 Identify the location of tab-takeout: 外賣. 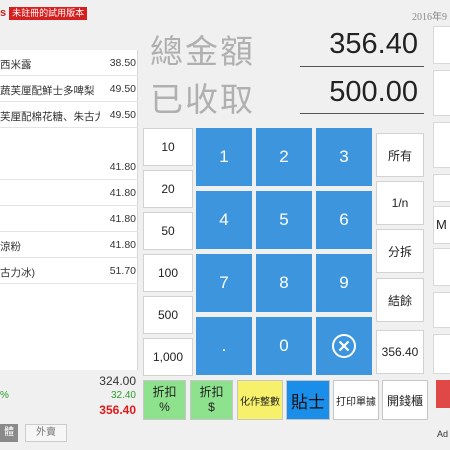
(46, 433).